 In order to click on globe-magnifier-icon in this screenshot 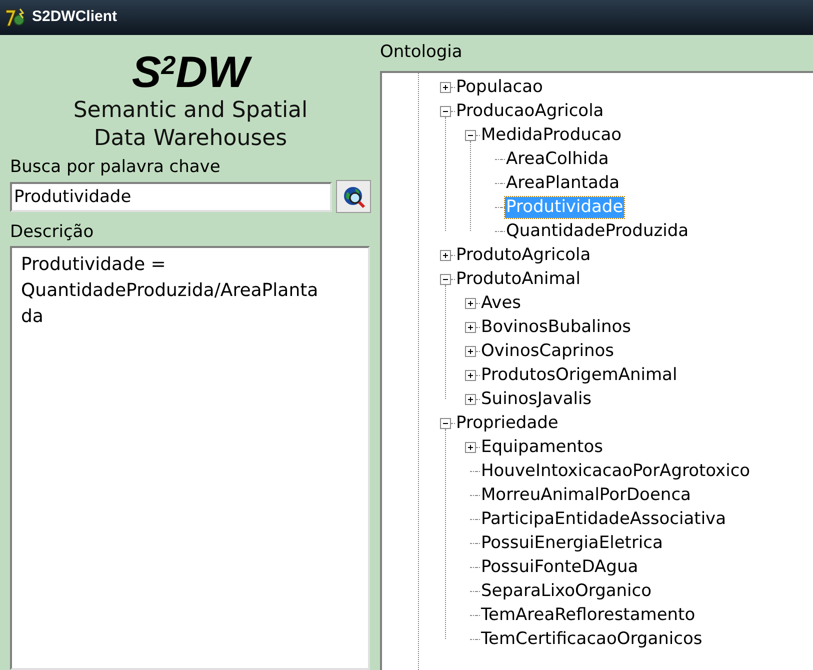, I will do `click(354, 196)`.